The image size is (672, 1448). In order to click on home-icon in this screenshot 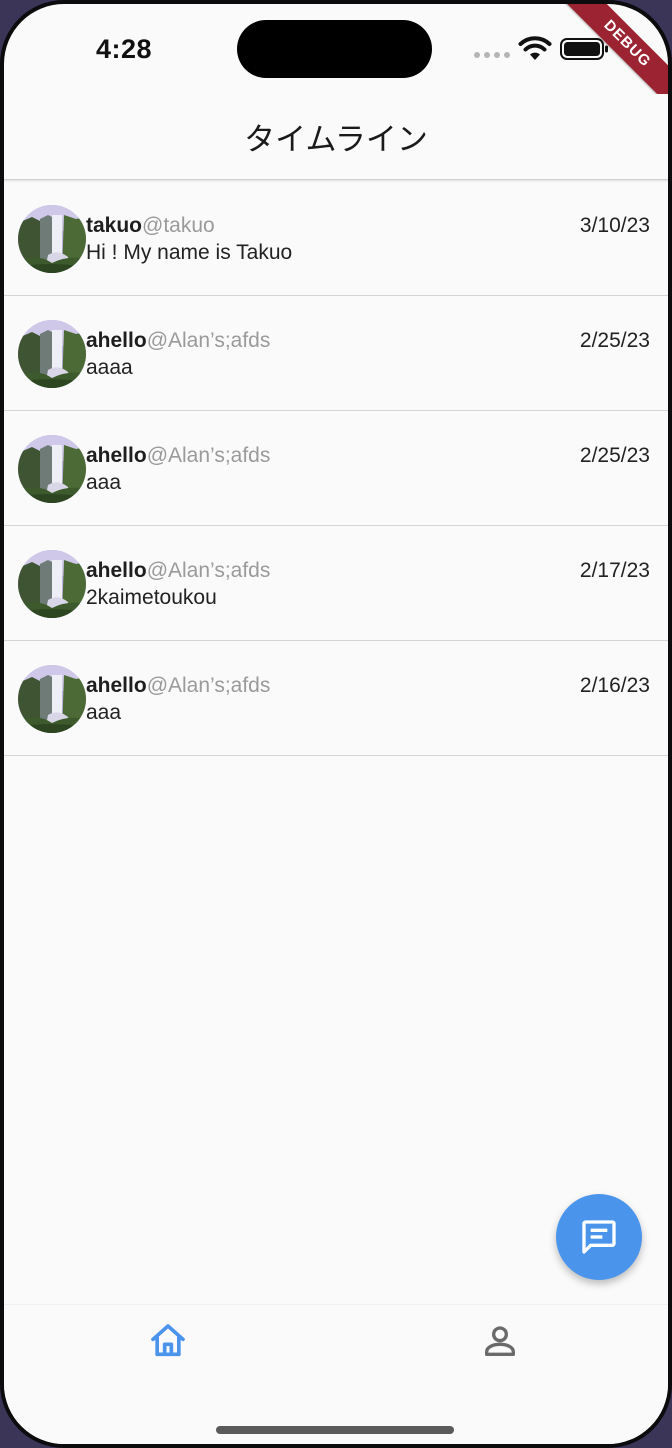, I will do `click(168, 1340)`.